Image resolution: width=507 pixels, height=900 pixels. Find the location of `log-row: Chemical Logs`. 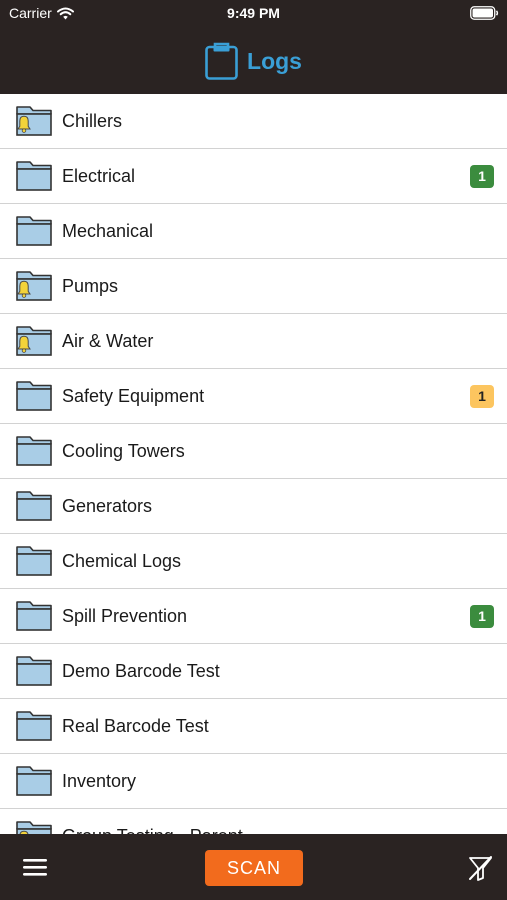

log-row: Chemical Logs is located at coordinates (253, 561).